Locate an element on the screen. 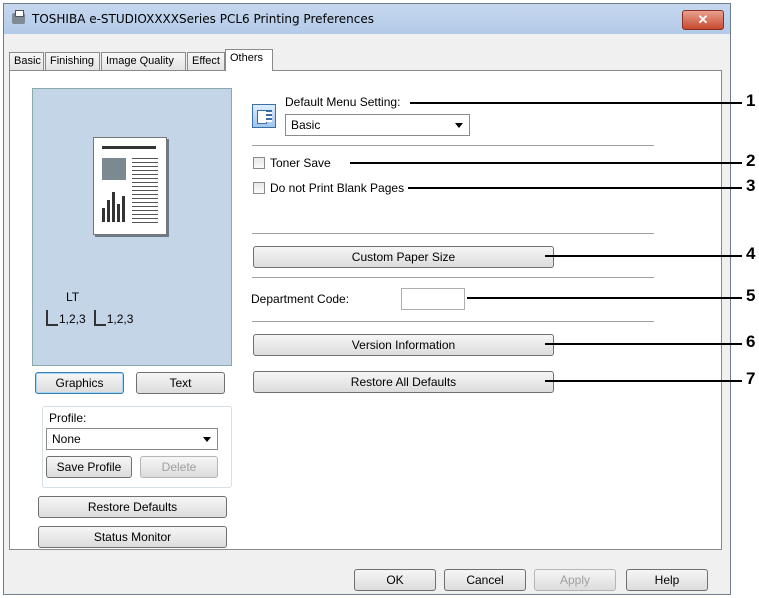 This screenshot has height=598, width=759. cancel-button: Cancel is located at coordinates (485, 580).